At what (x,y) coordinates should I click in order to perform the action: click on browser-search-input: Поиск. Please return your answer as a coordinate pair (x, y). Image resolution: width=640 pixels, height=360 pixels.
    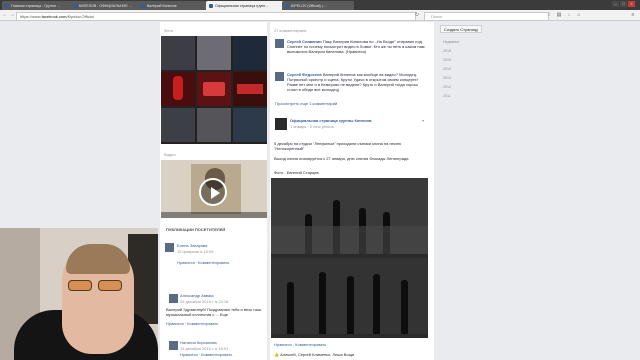
    Looking at the image, I should click on (486, 16).